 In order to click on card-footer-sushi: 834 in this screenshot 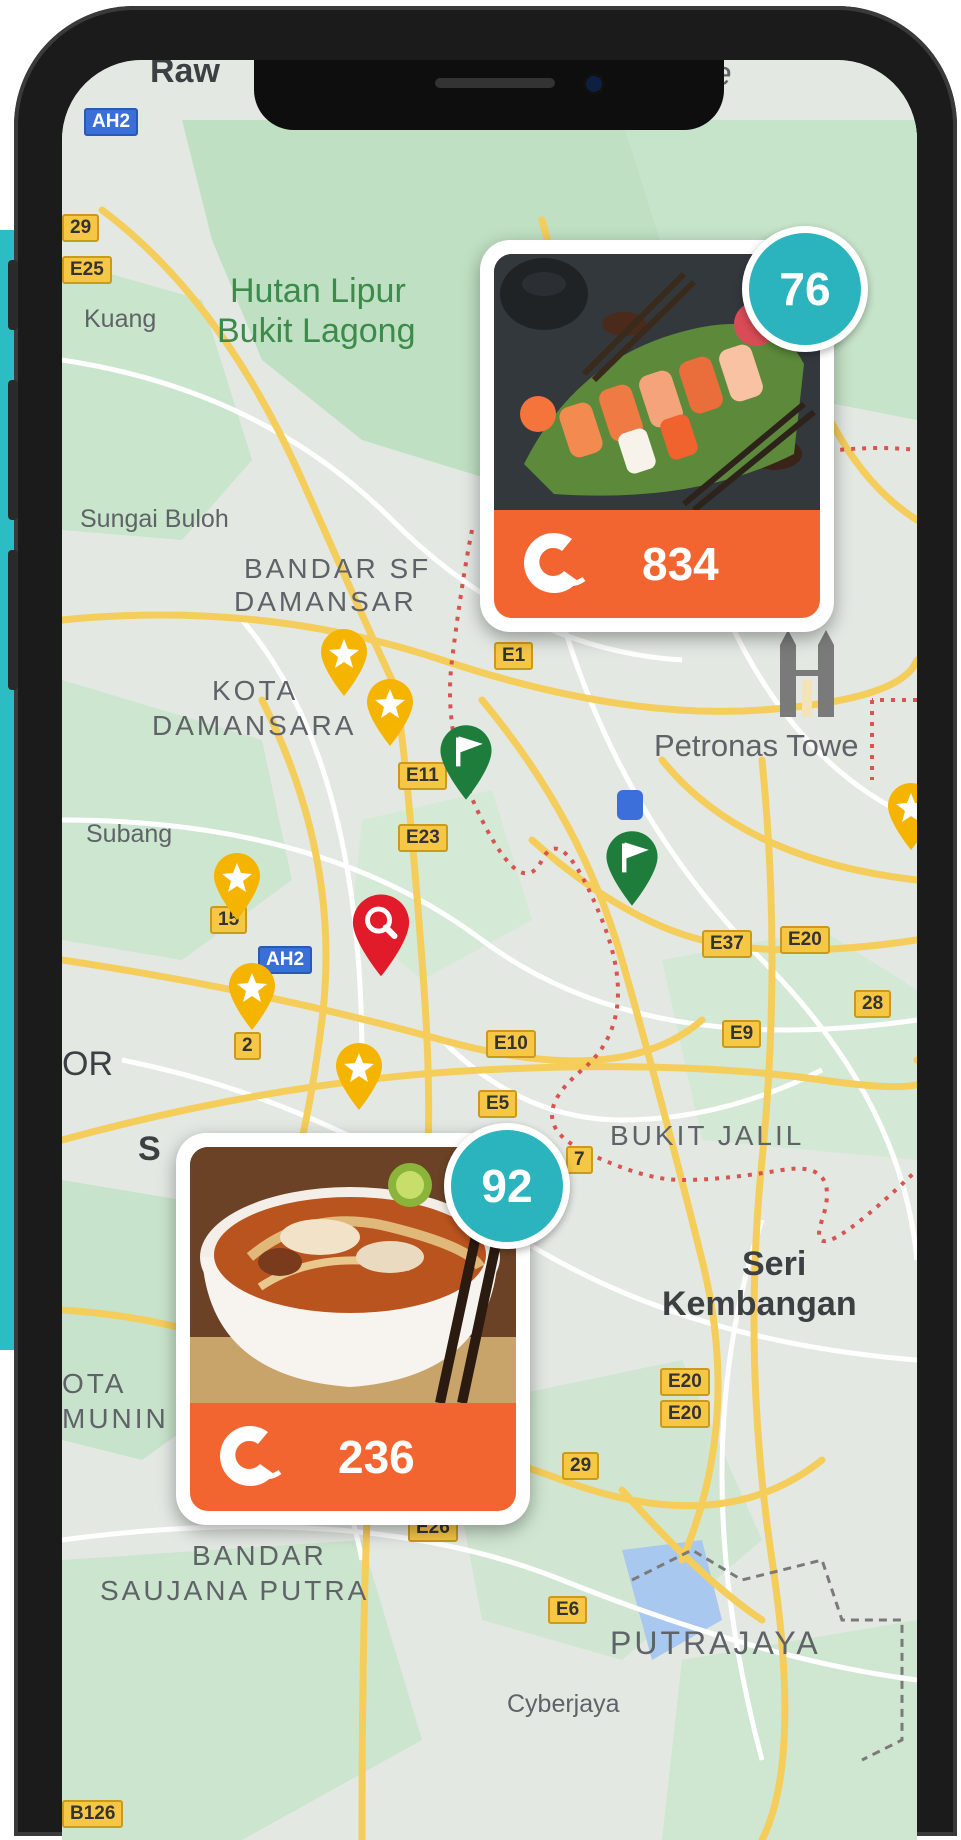, I will do `click(657, 564)`.